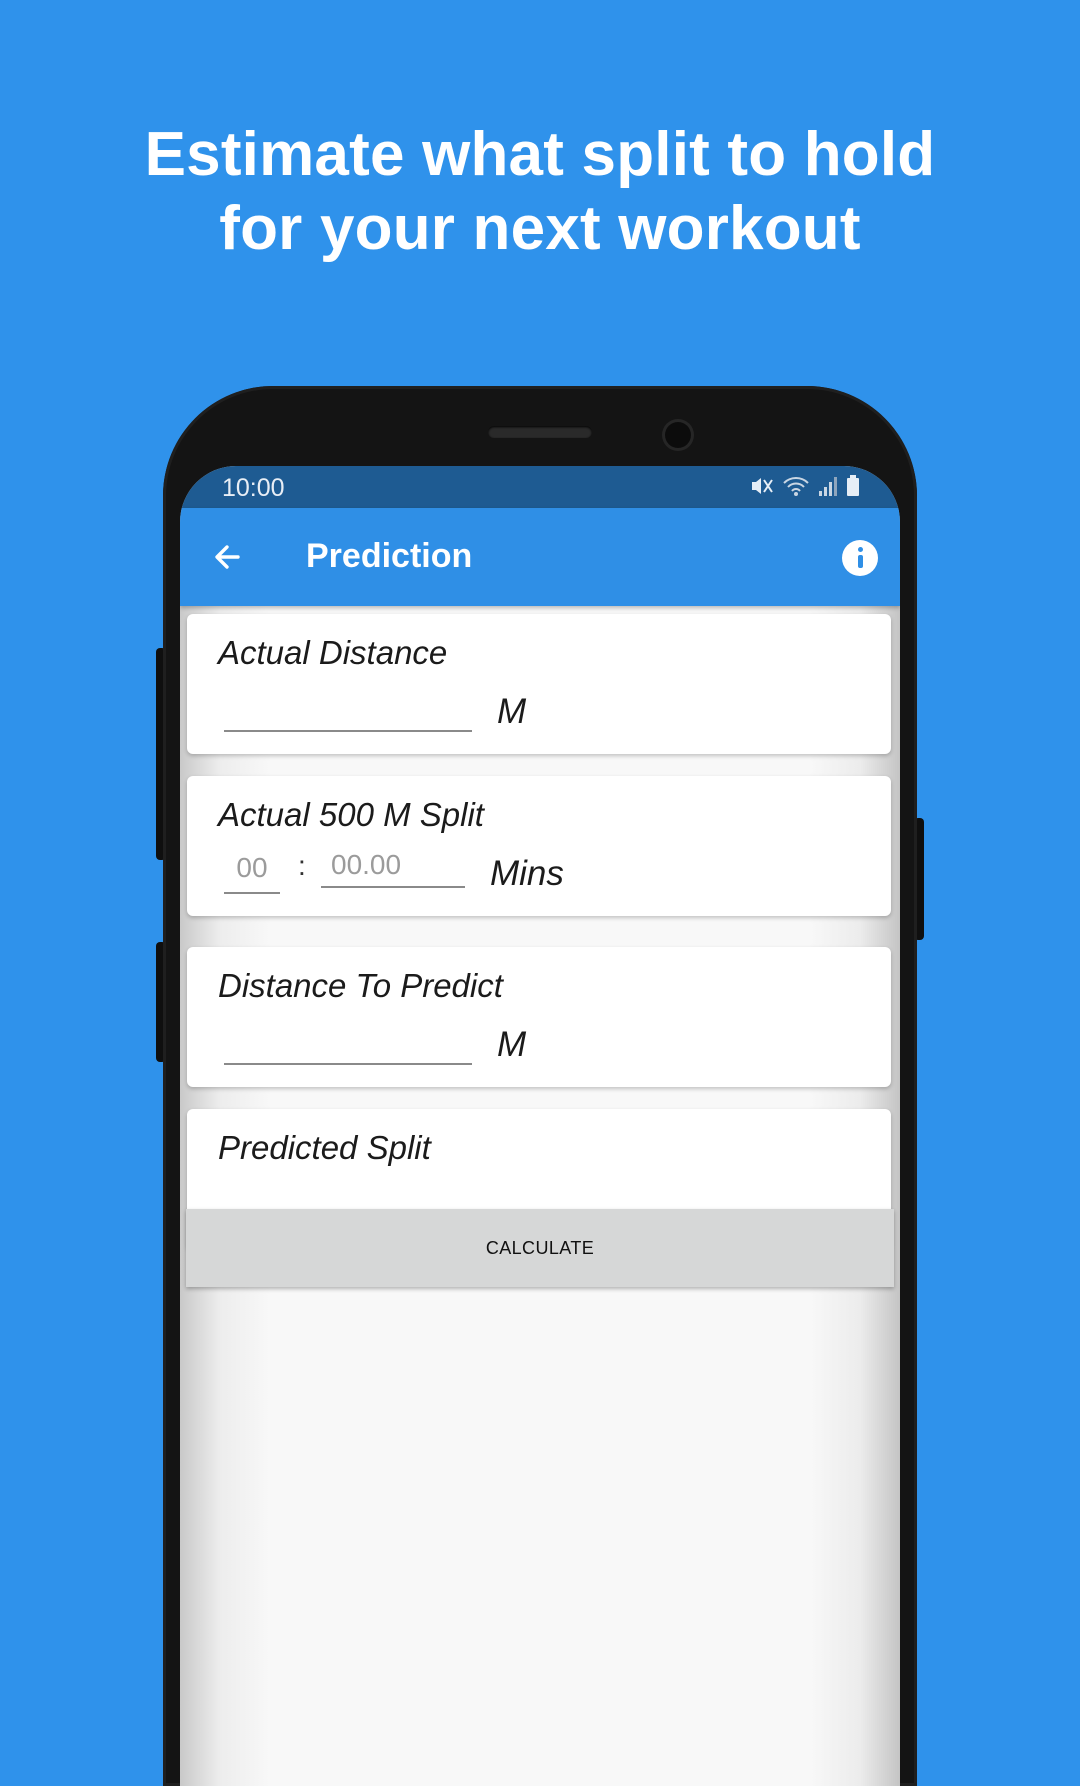  Describe the element at coordinates (540, 228) in the screenshot. I see `headline-line-2: for your next workout` at that location.